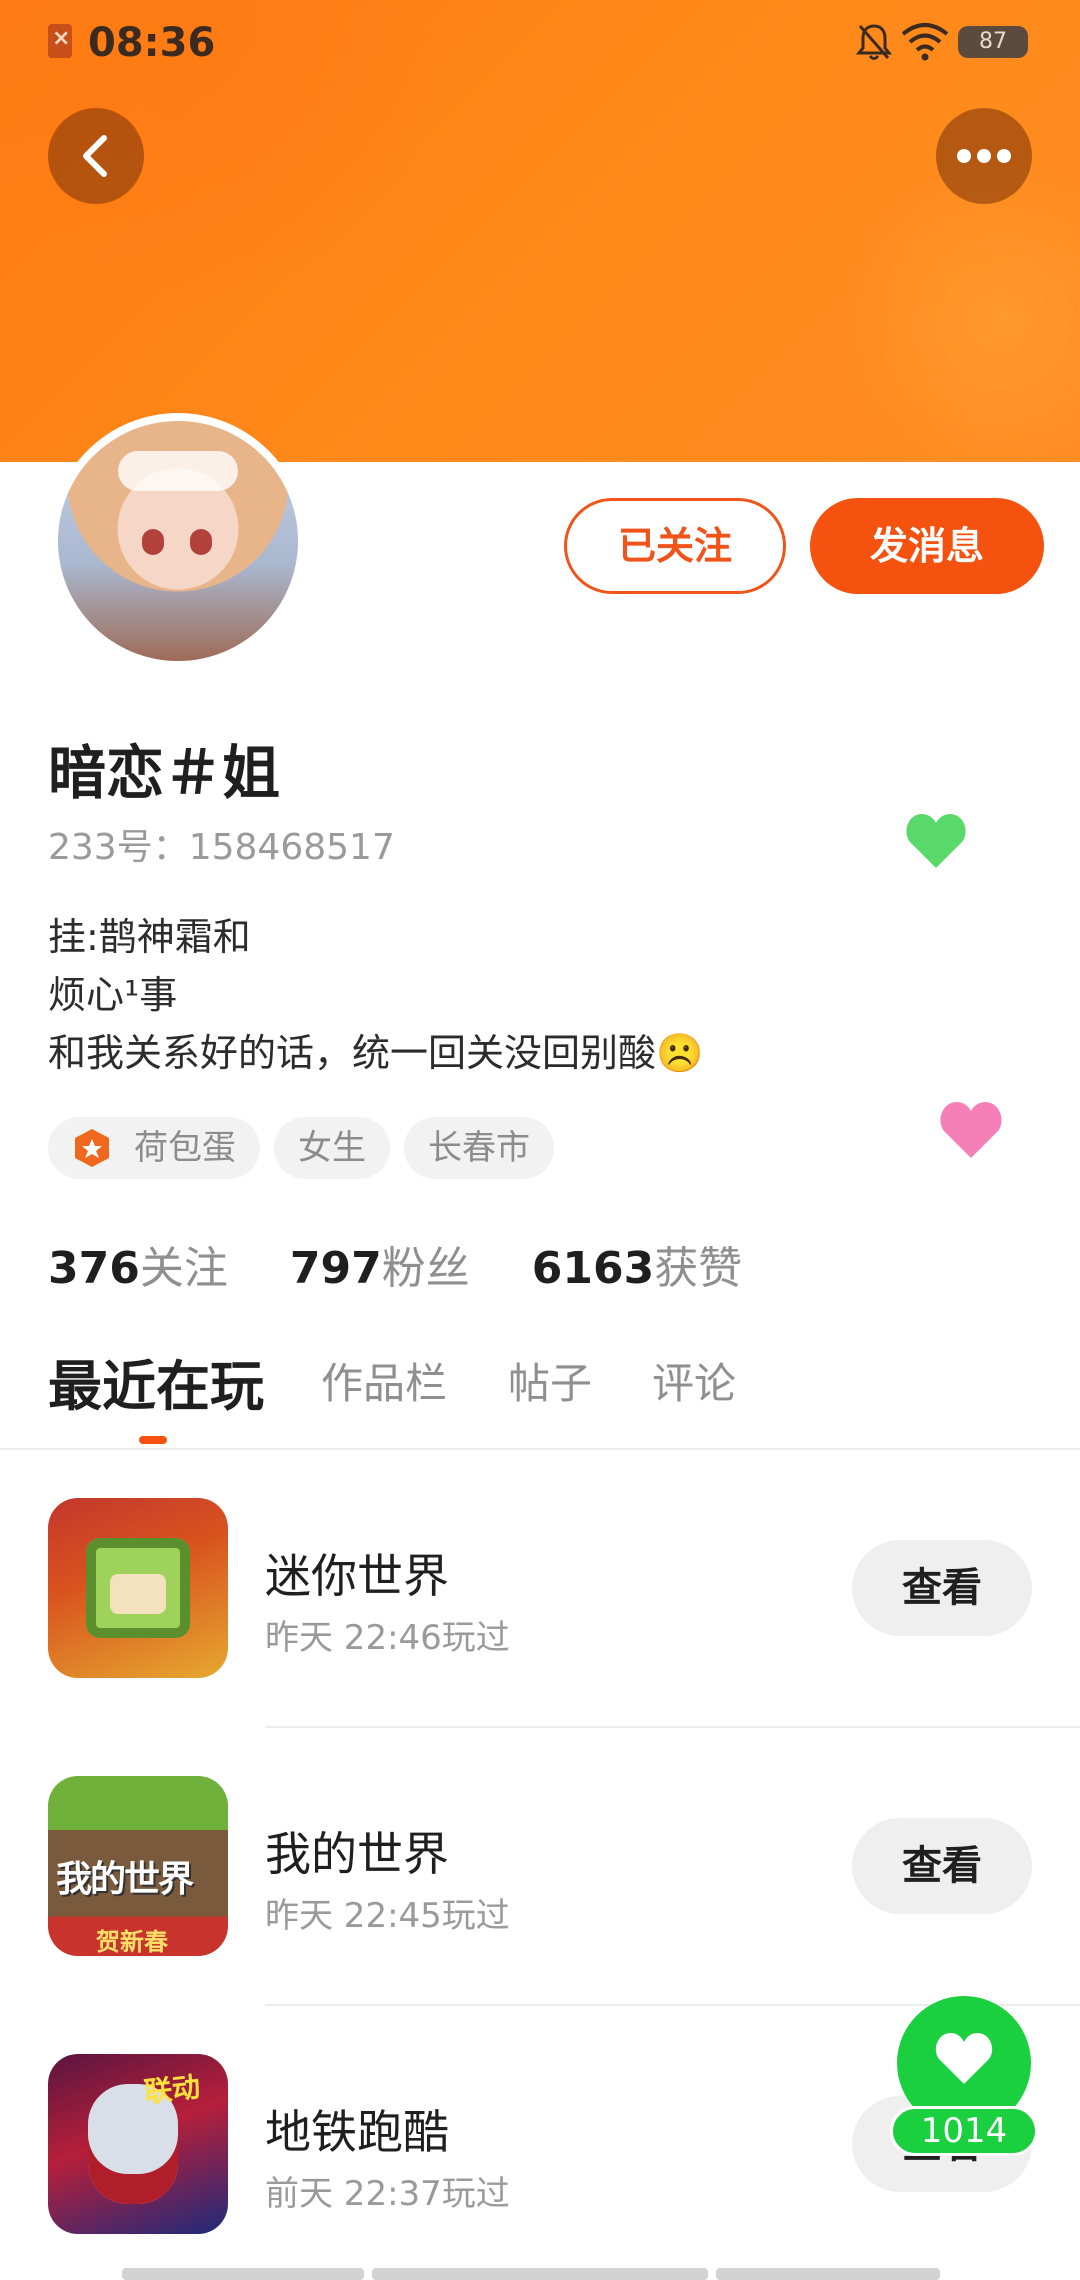 Image resolution: width=1080 pixels, height=2280 pixels. Describe the element at coordinates (185, 1148) in the screenshot. I see `tag-label: 荷包蛋` at that location.